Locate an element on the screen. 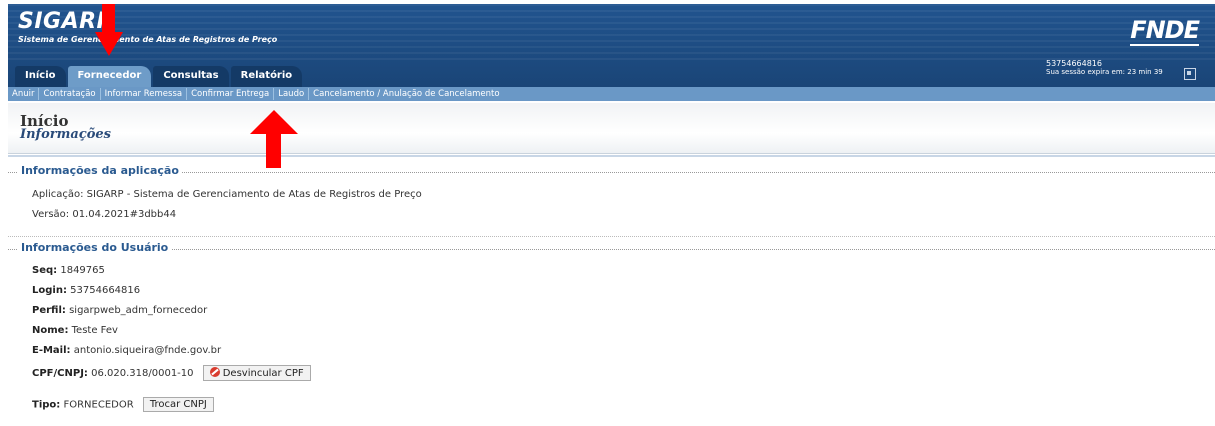 The image size is (1215, 426). page-banner: Início Informações is located at coordinates (611, 128).